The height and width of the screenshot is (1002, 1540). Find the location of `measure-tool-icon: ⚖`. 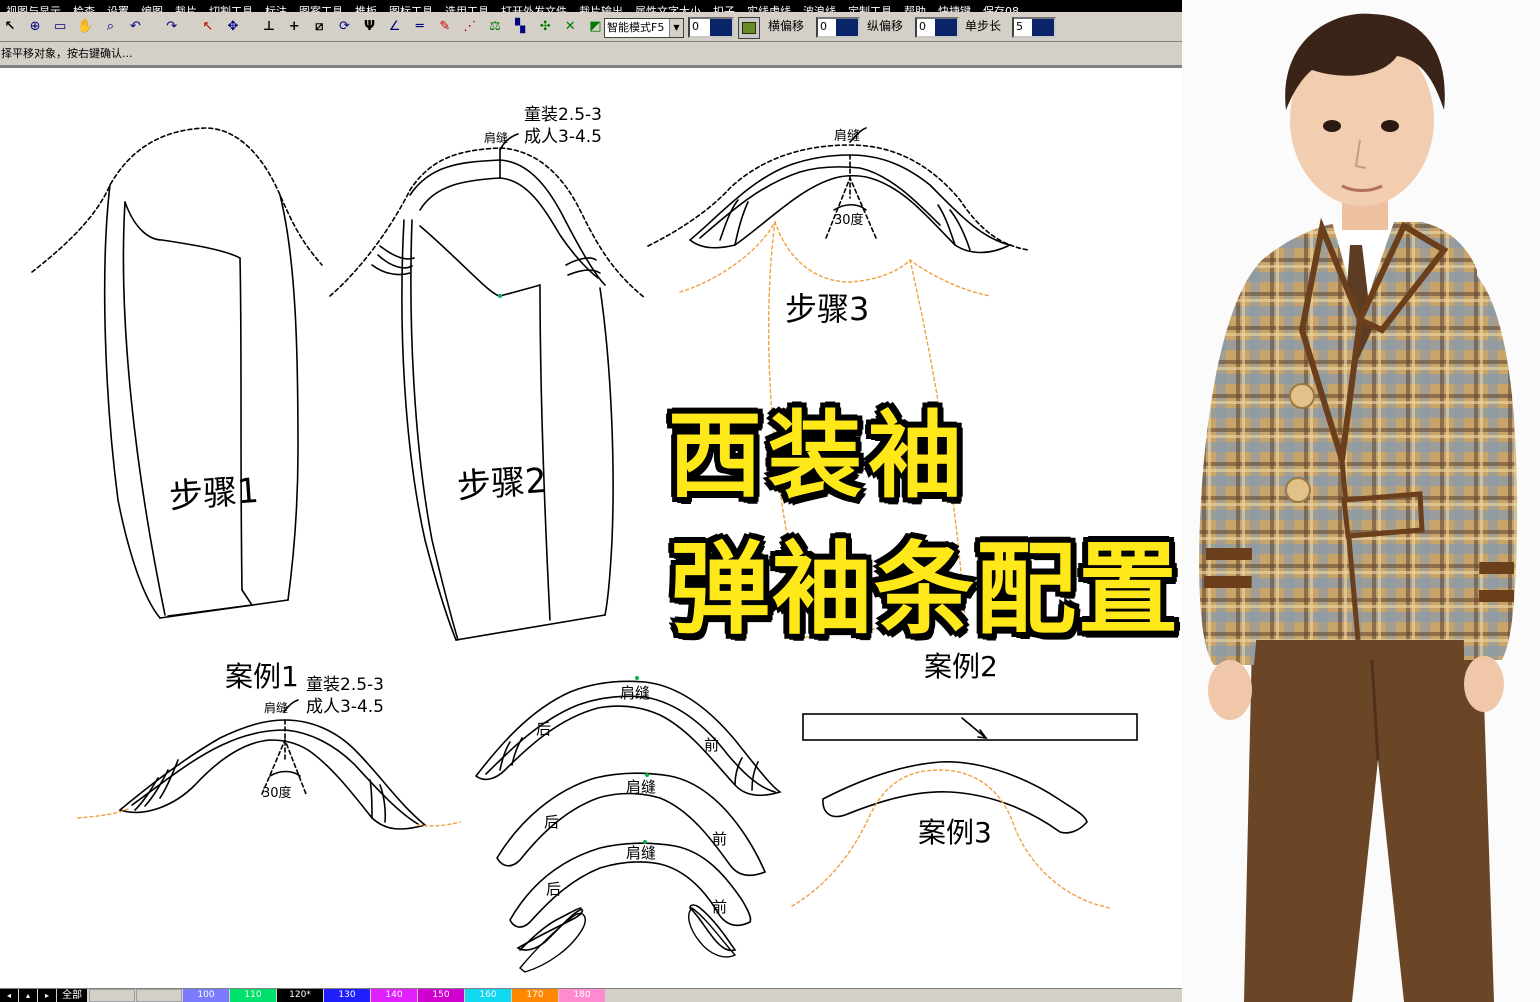

measure-tool-icon: ⚖ is located at coordinates (495, 27).